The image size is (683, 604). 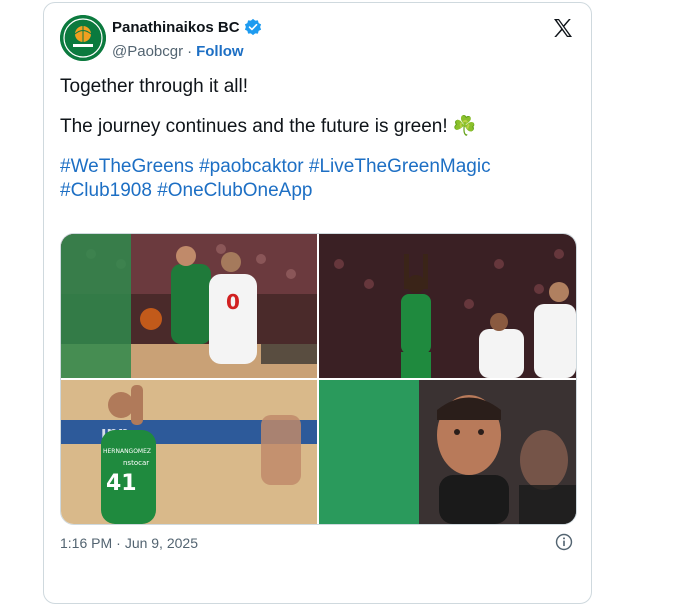 I want to click on author-name-row: Panathinaikos BC, so click(x=187, y=27).